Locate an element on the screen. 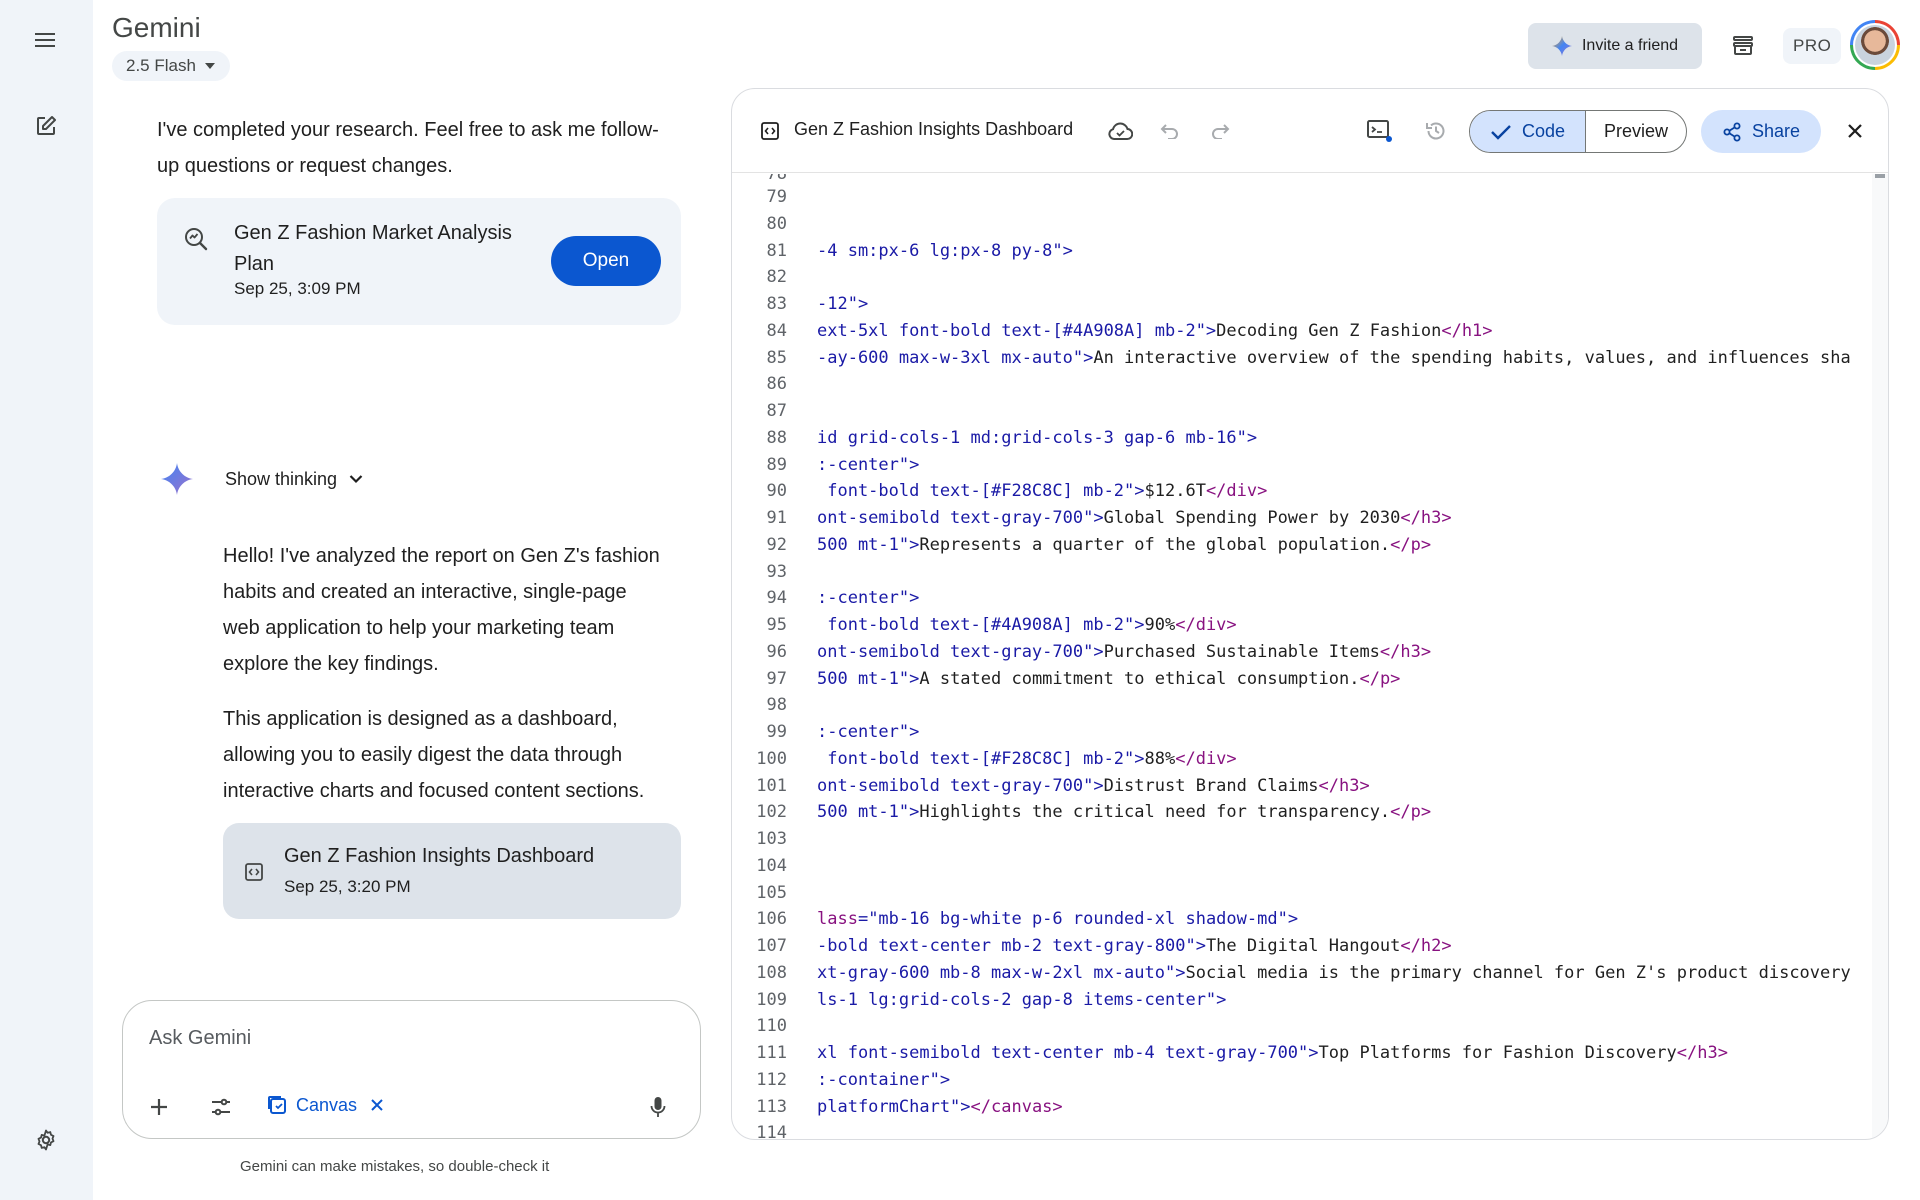 The height and width of the screenshot is (1200, 1920). line-number: 105 is located at coordinates (771, 892).